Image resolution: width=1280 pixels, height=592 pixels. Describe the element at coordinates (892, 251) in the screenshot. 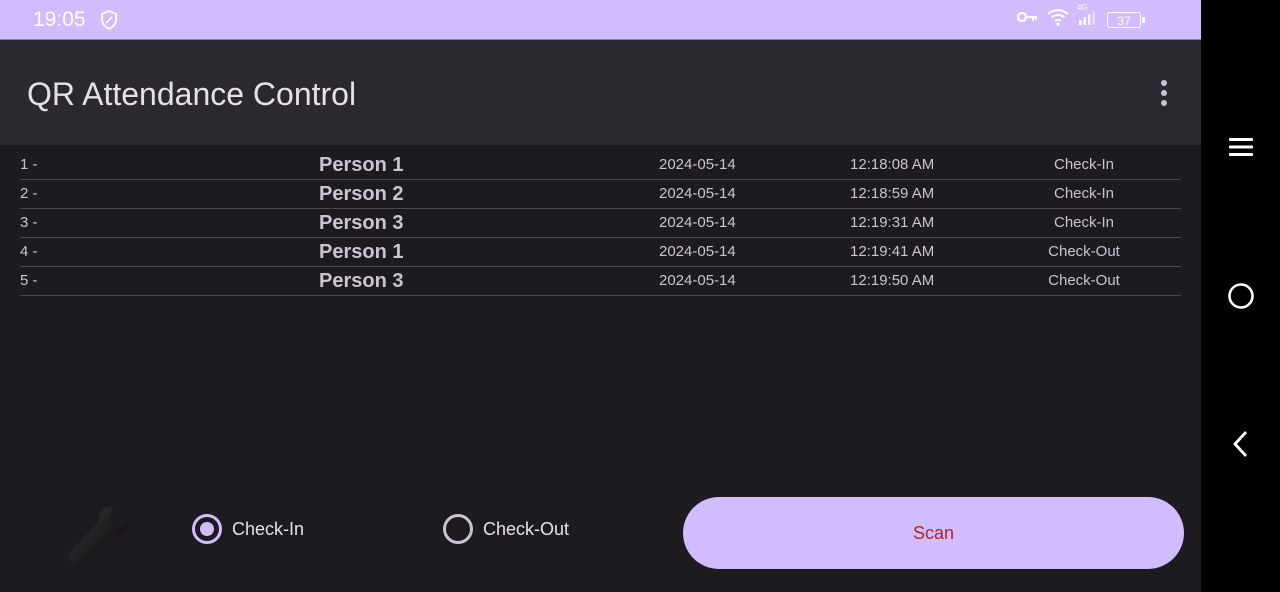

I see `record-time: 12:19:41 AM` at that location.